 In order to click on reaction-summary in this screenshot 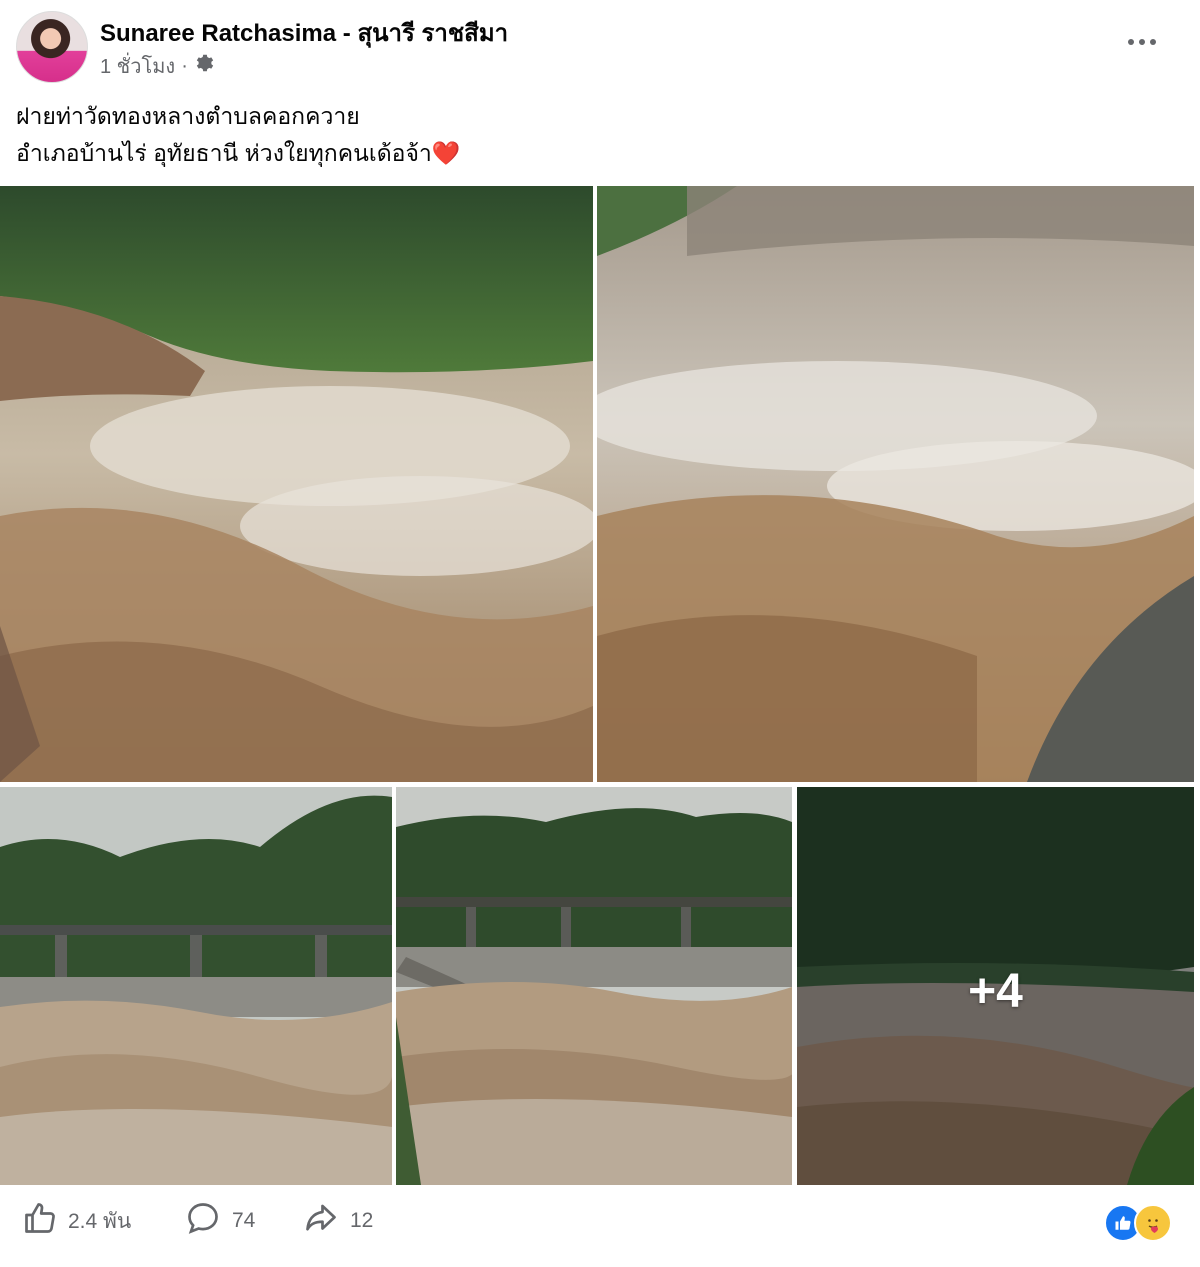, I will do `click(1140, 1223)`.